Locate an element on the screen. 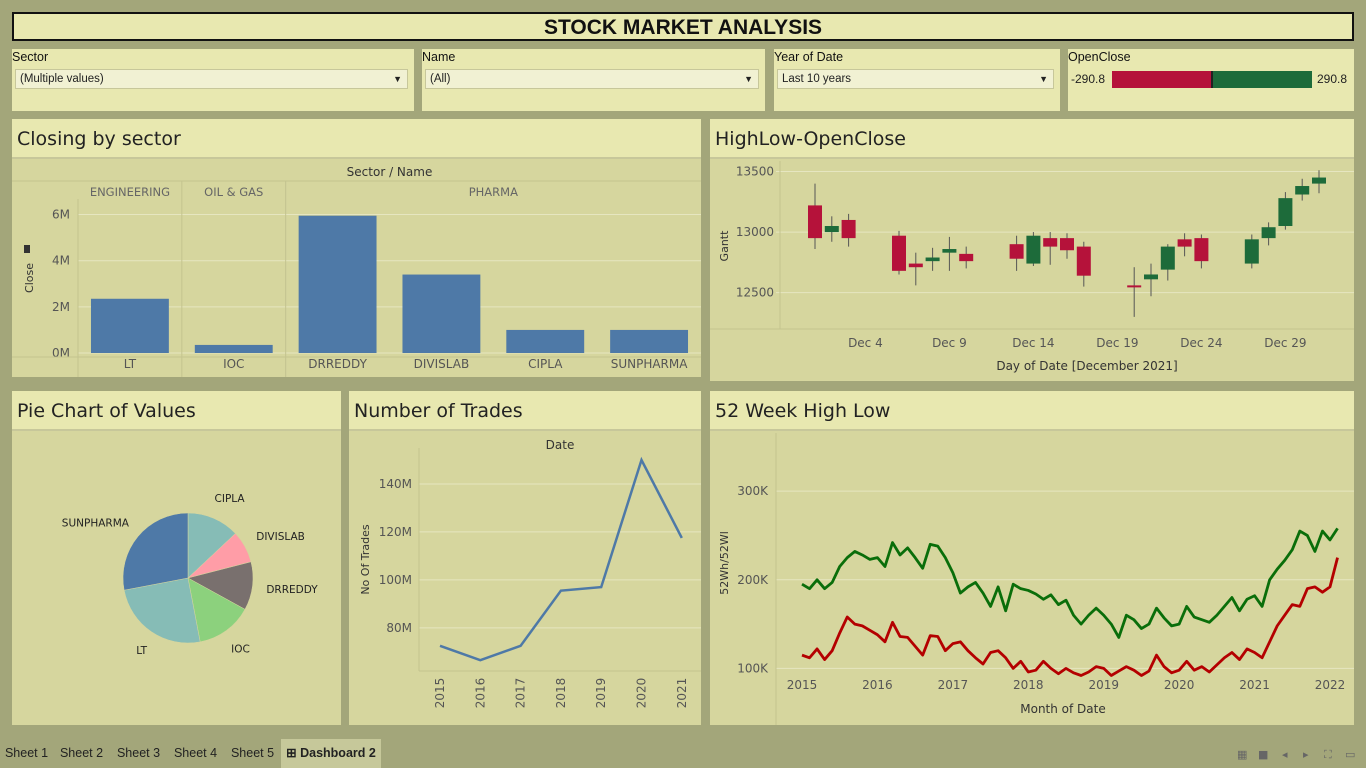 The width and height of the screenshot is (1366, 768). tab-dashboard-2: ⊞ Dashboard 2 is located at coordinates (331, 753).